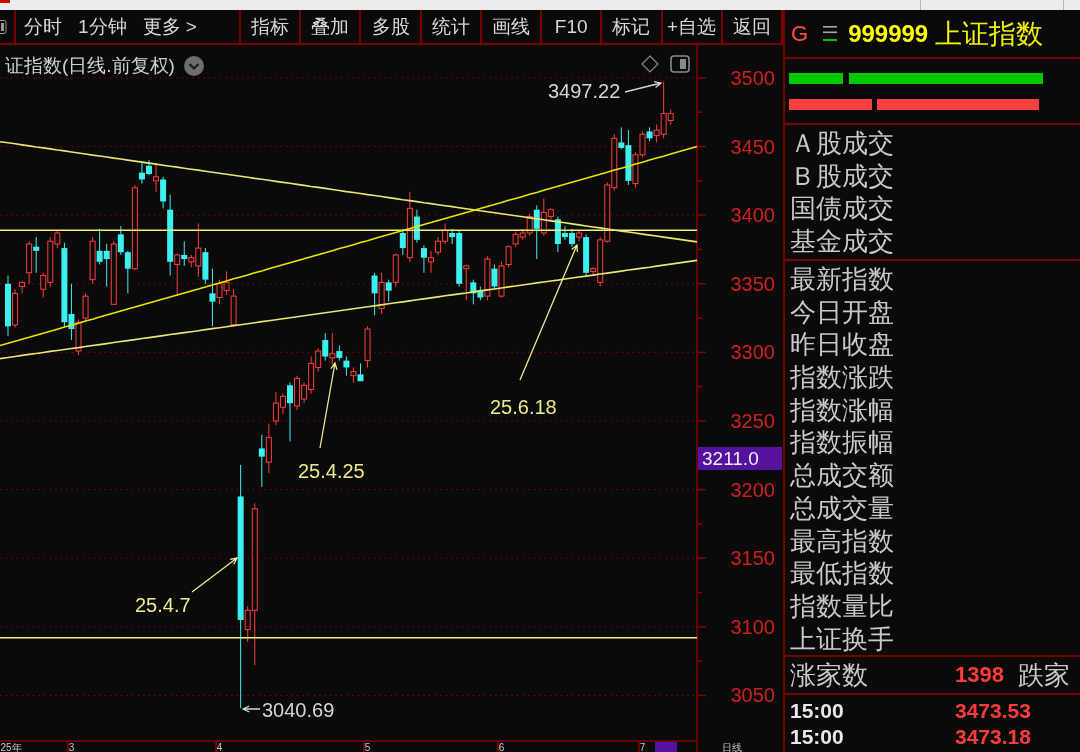 The width and height of the screenshot is (1080, 752). Describe the element at coordinates (842, 508) in the screenshot. I see `field-label: 总成交量` at that location.